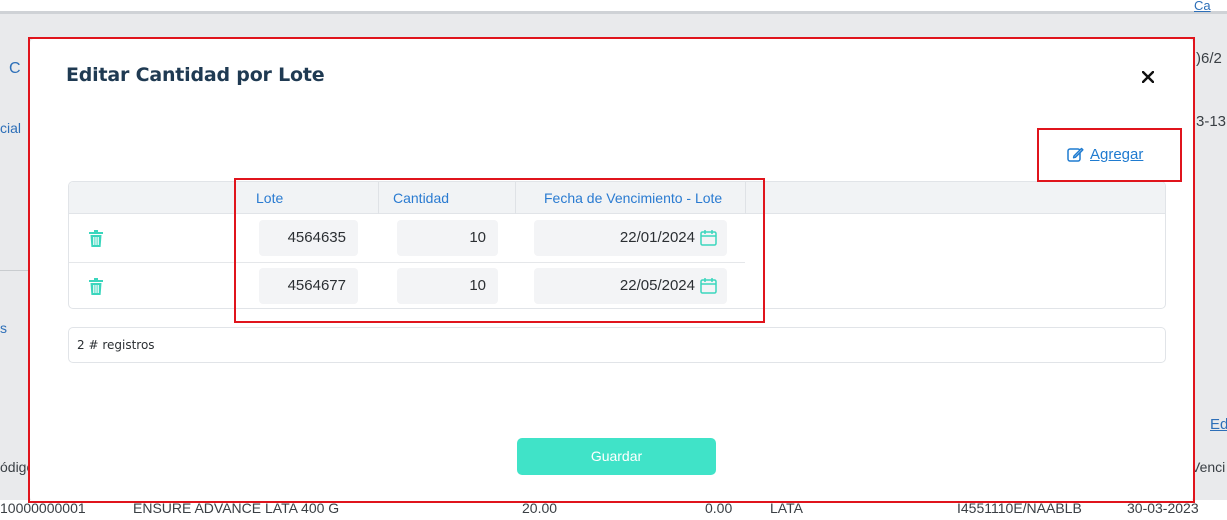 The image size is (1227, 520). I want to click on background-text: 3-13, so click(1211, 121).